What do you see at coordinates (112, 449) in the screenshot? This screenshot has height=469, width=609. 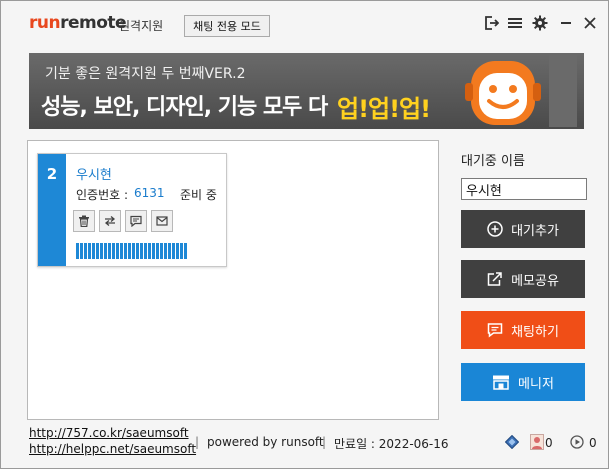 I see `link-helppc: http://helppc.net/saeumsoft` at bounding box center [112, 449].